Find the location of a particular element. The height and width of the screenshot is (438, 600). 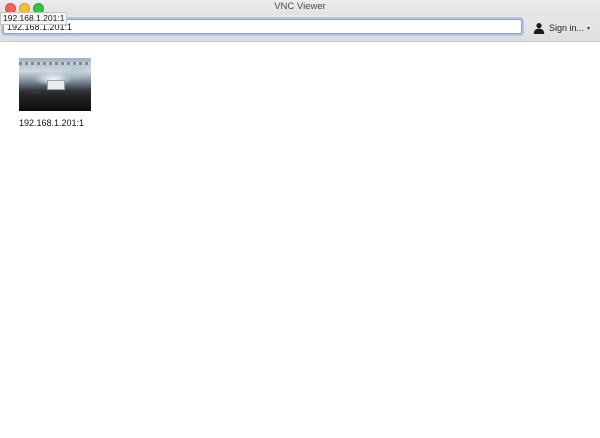

window-title: VNC Viewer is located at coordinates (300, 6).